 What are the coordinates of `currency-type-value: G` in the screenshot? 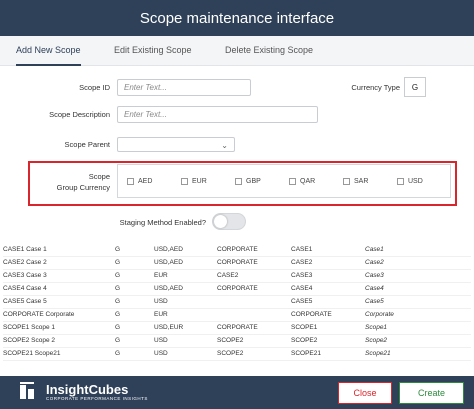 It's located at (415, 87).